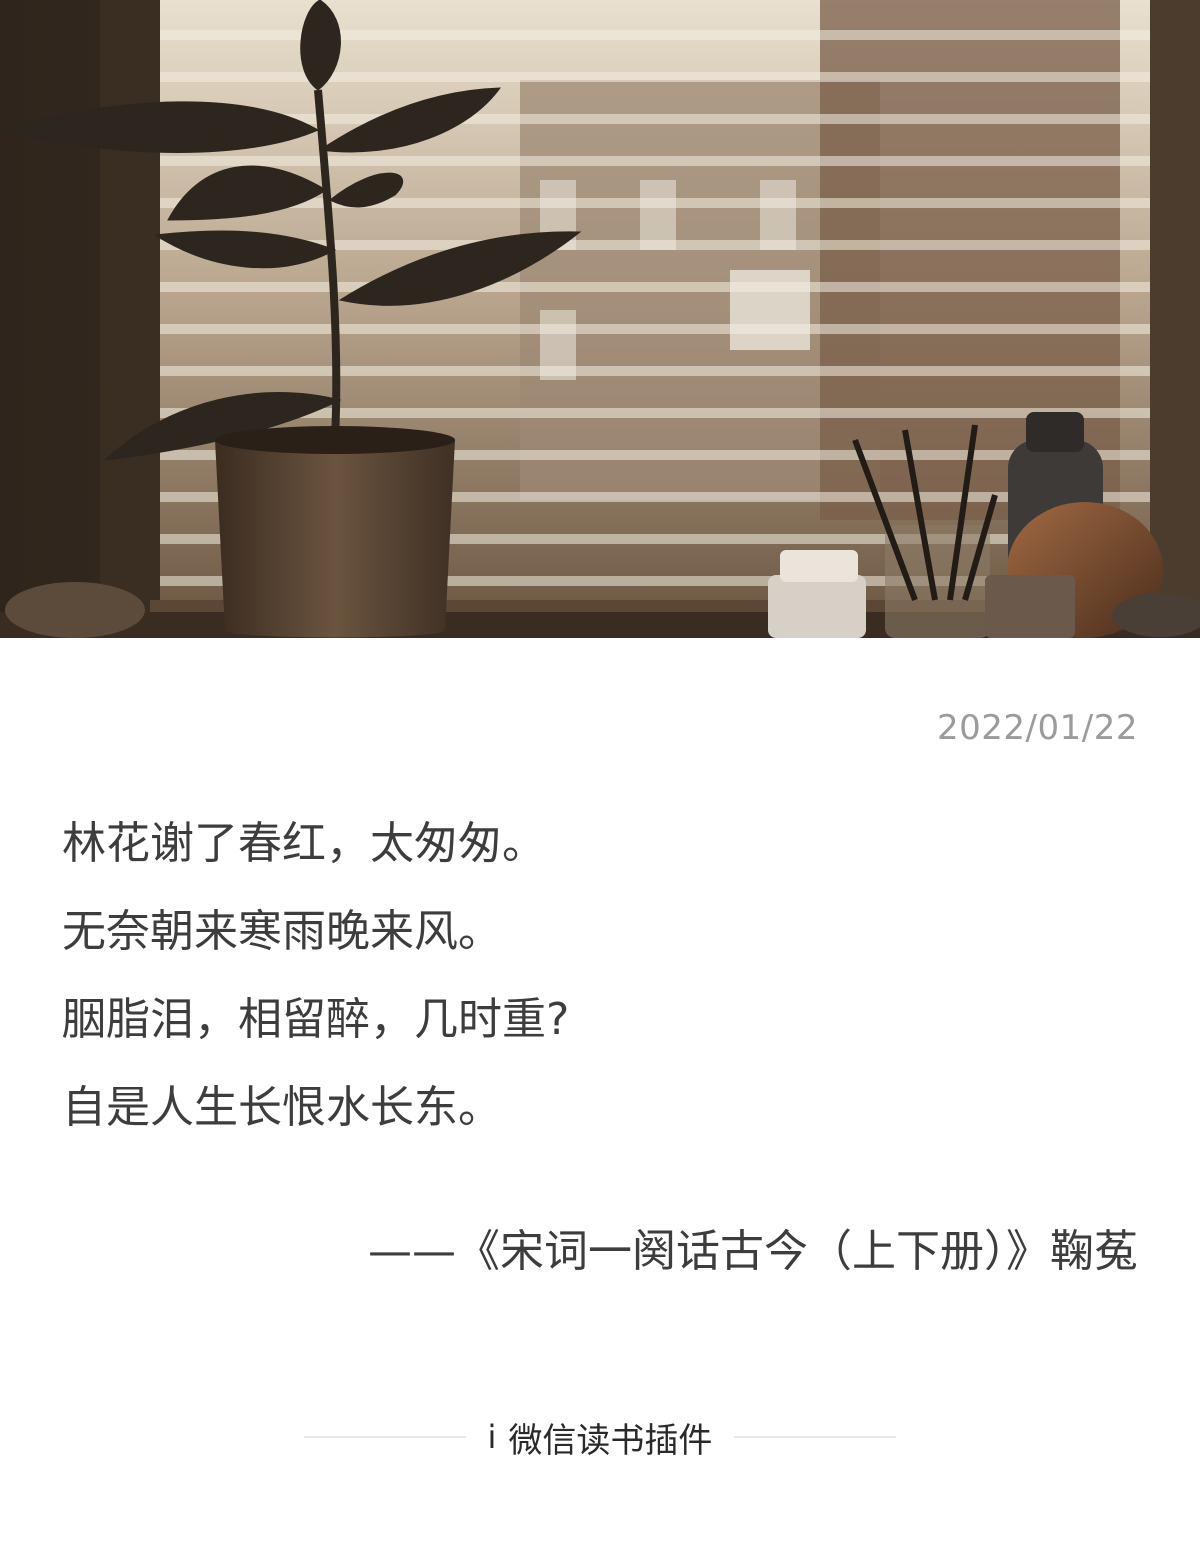 The height and width of the screenshot is (1557, 1200). I want to click on poem-line: 林花谢了春红，太匆匆。, so click(304, 843).